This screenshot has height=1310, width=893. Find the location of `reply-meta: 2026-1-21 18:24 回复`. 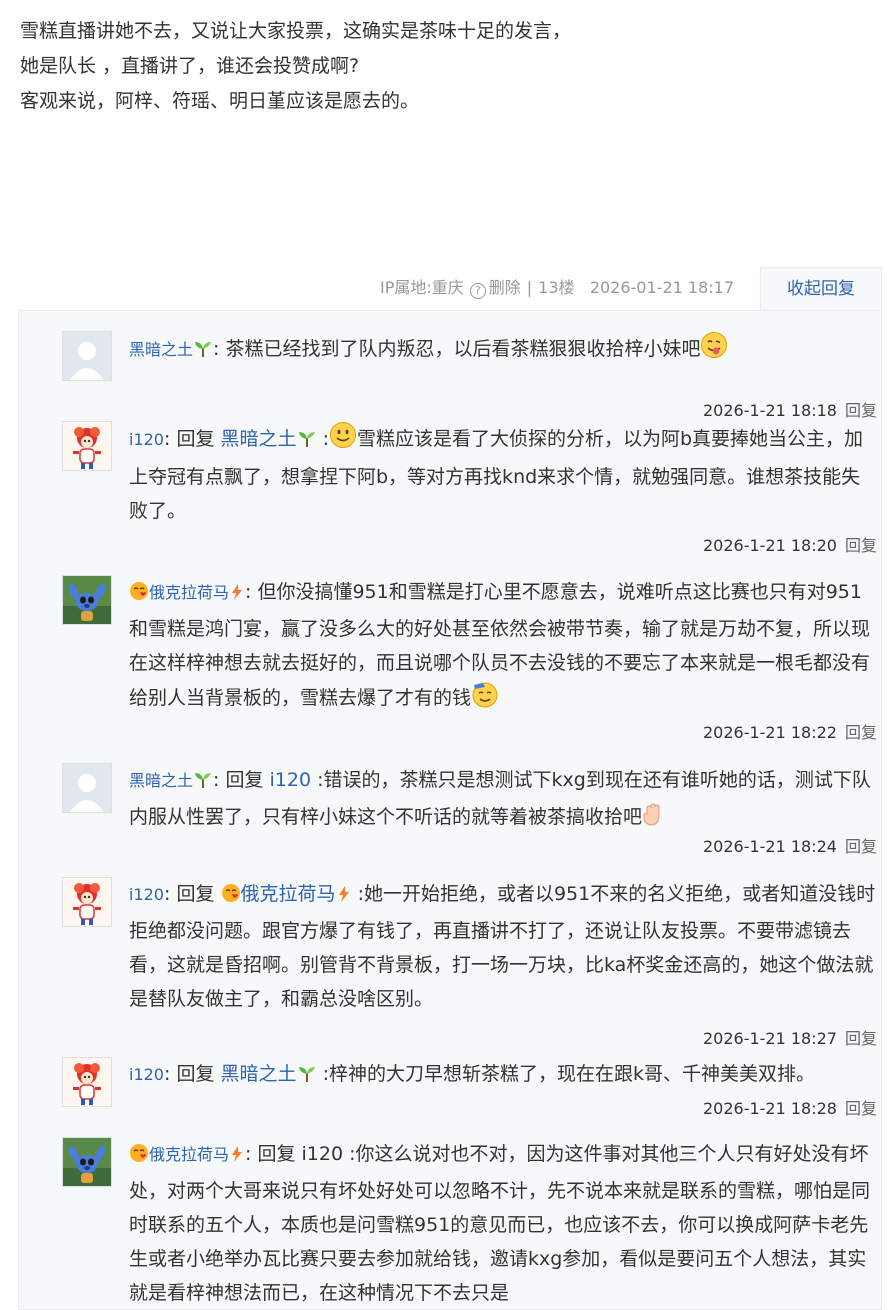

reply-meta: 2026-1-21 18:24 回复 is located at coordinates (790, 845).